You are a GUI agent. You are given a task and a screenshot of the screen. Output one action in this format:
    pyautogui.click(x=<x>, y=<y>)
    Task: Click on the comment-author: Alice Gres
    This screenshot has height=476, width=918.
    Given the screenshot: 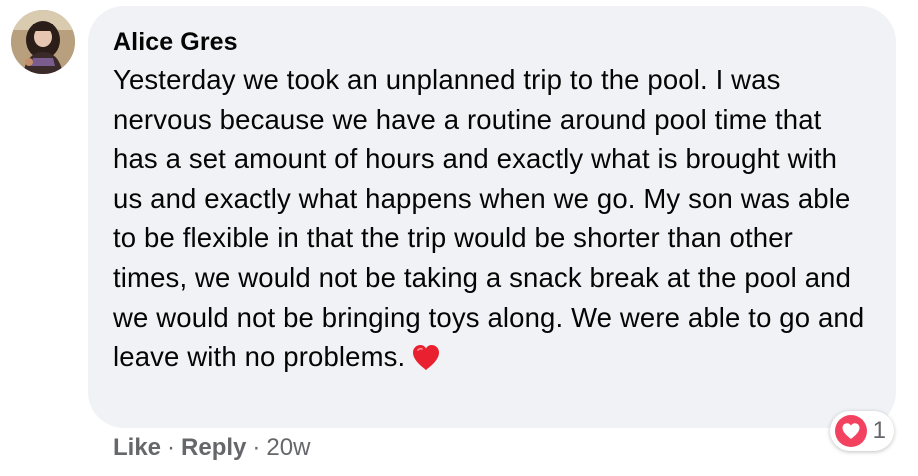 What is the action you would take?
    pyautogui.click(x=492, y=42)
    